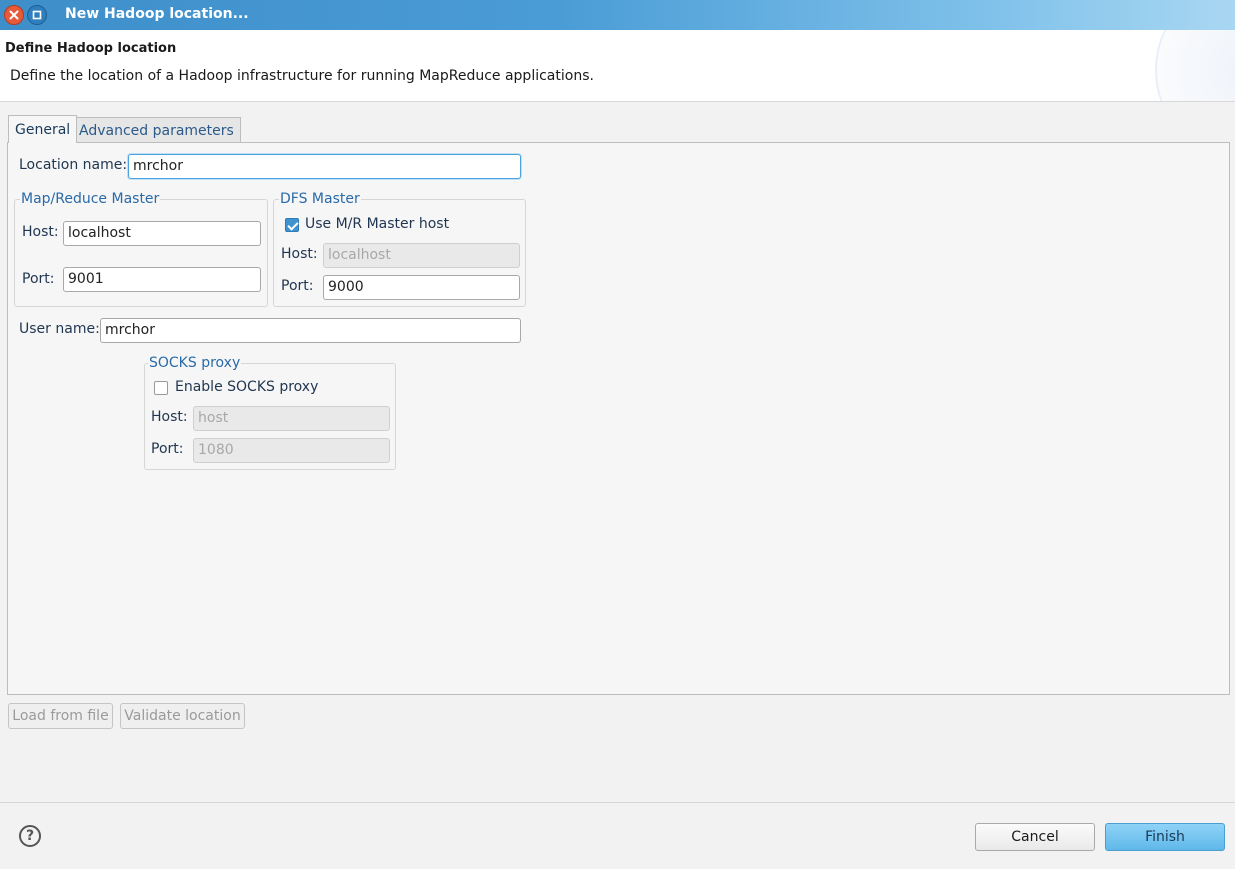 The image size is (1235, 869). I want to click on mr-host-input: localhost, so click(162, 233).